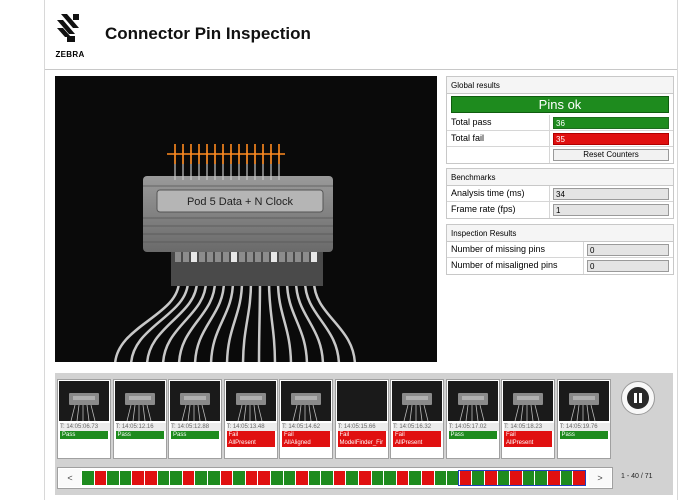 The width and height of the screenshot is (700, 500). I want to click on panel-title: Global results, so click(560, 85).